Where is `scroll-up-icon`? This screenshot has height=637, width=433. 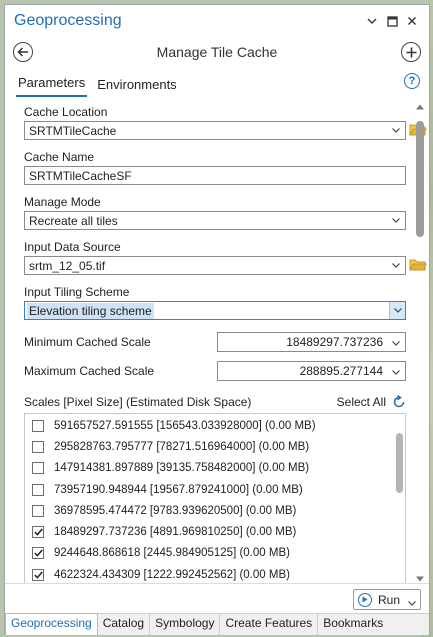 scroll-up-icon is located at coordinates (420, 104).